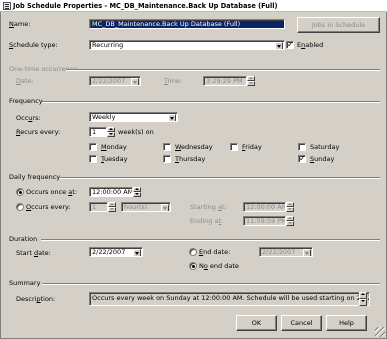  Describe the element at coordinates (7, 6) in the screenshot. I see `schedule-icon` at that location.